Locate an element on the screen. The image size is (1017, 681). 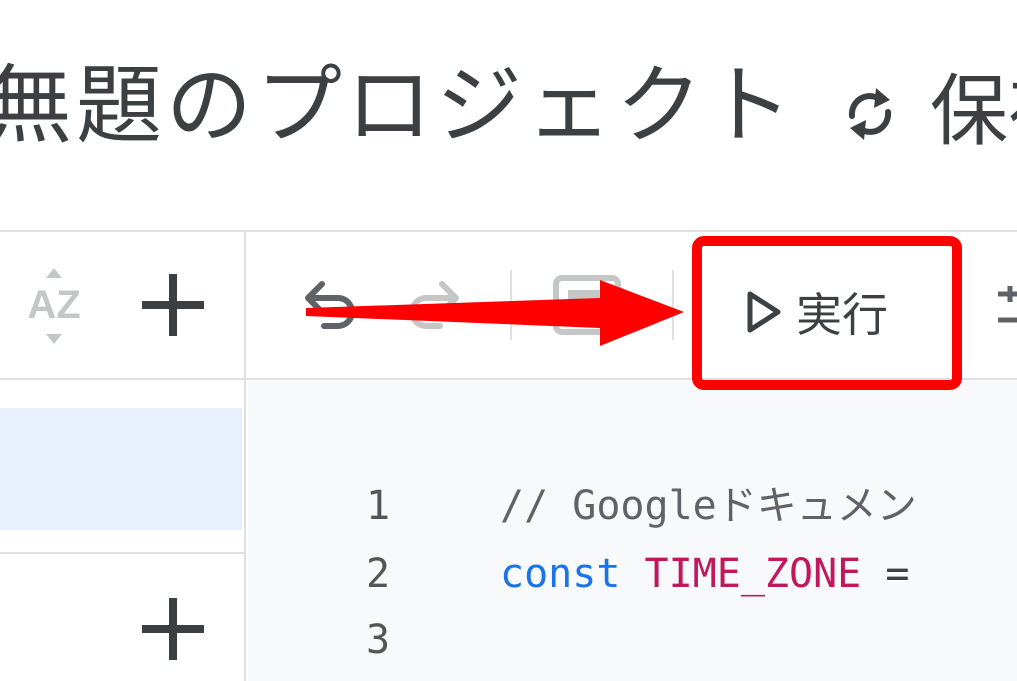
sidebar-divider is located at coordinates (245, 455).